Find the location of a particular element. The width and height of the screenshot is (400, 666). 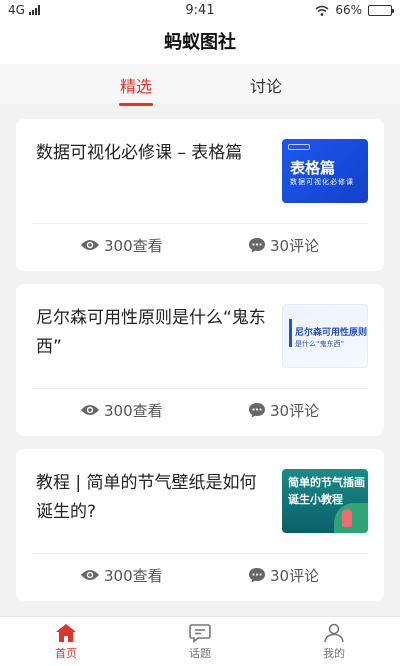

nav-profile-label: 我的 is located at coordinates (334, 653).